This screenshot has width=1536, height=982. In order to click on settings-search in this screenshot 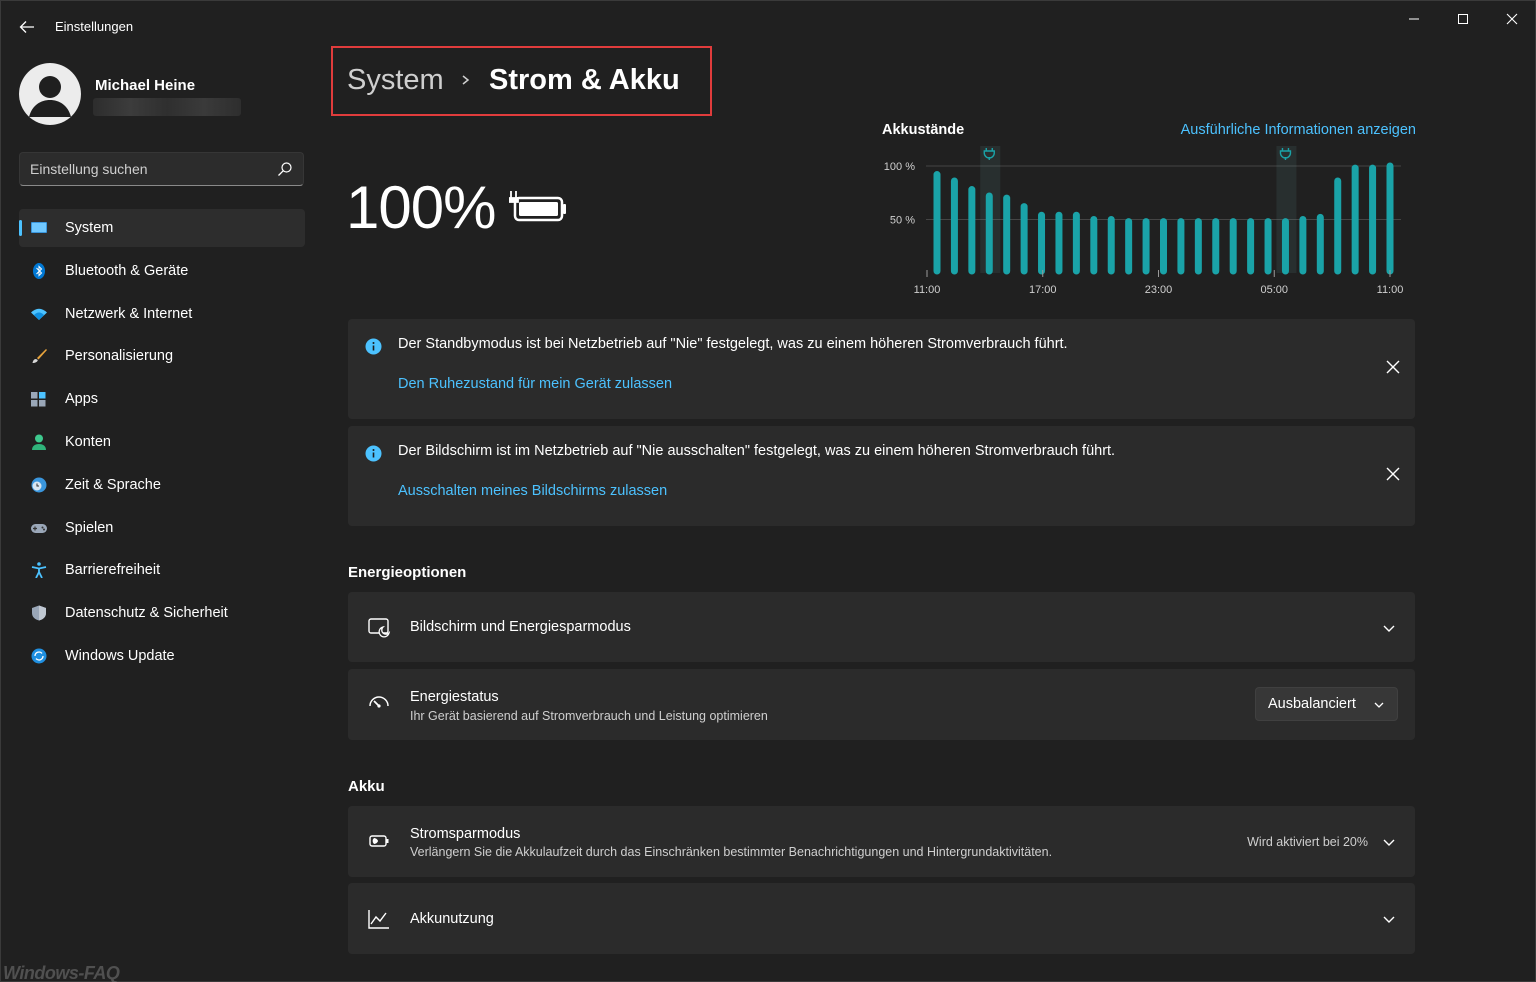, I will do `click(161, 169)`.